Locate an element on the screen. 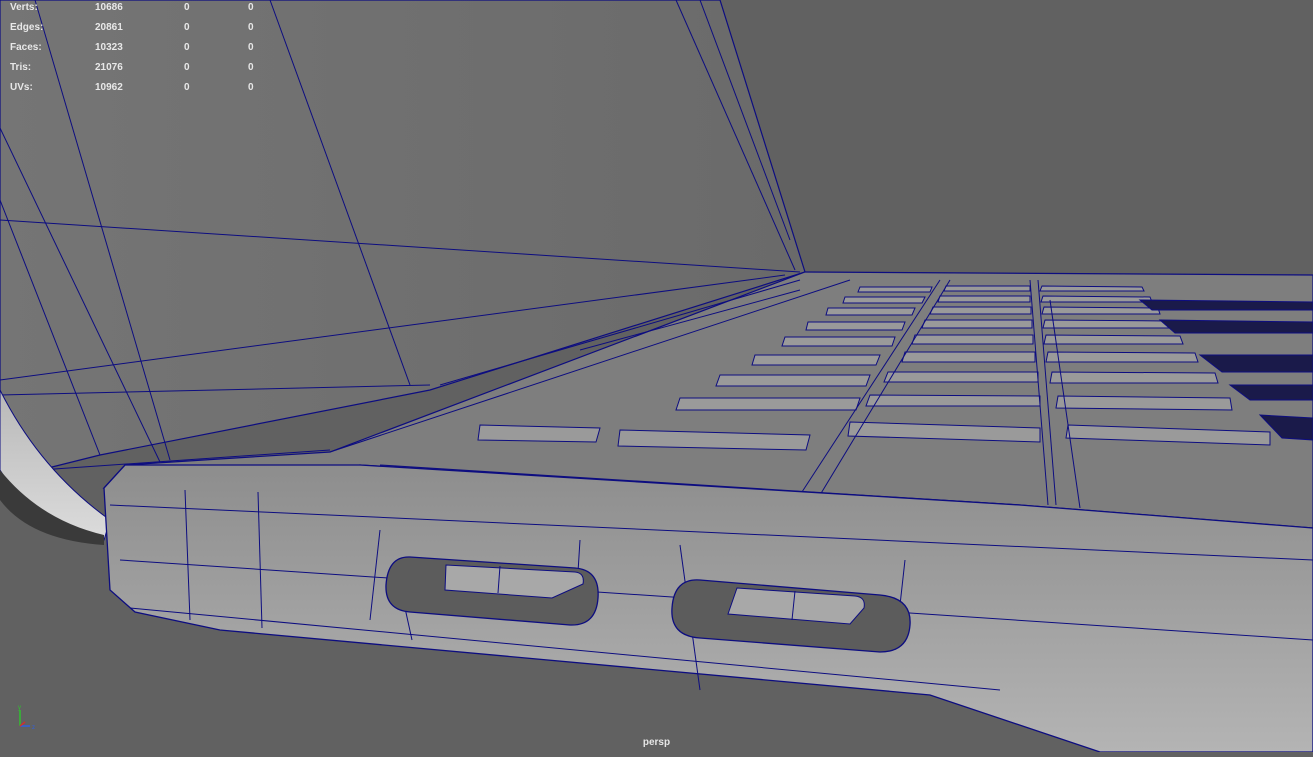  axis-z-label: z is located at coordinates (33, 728).